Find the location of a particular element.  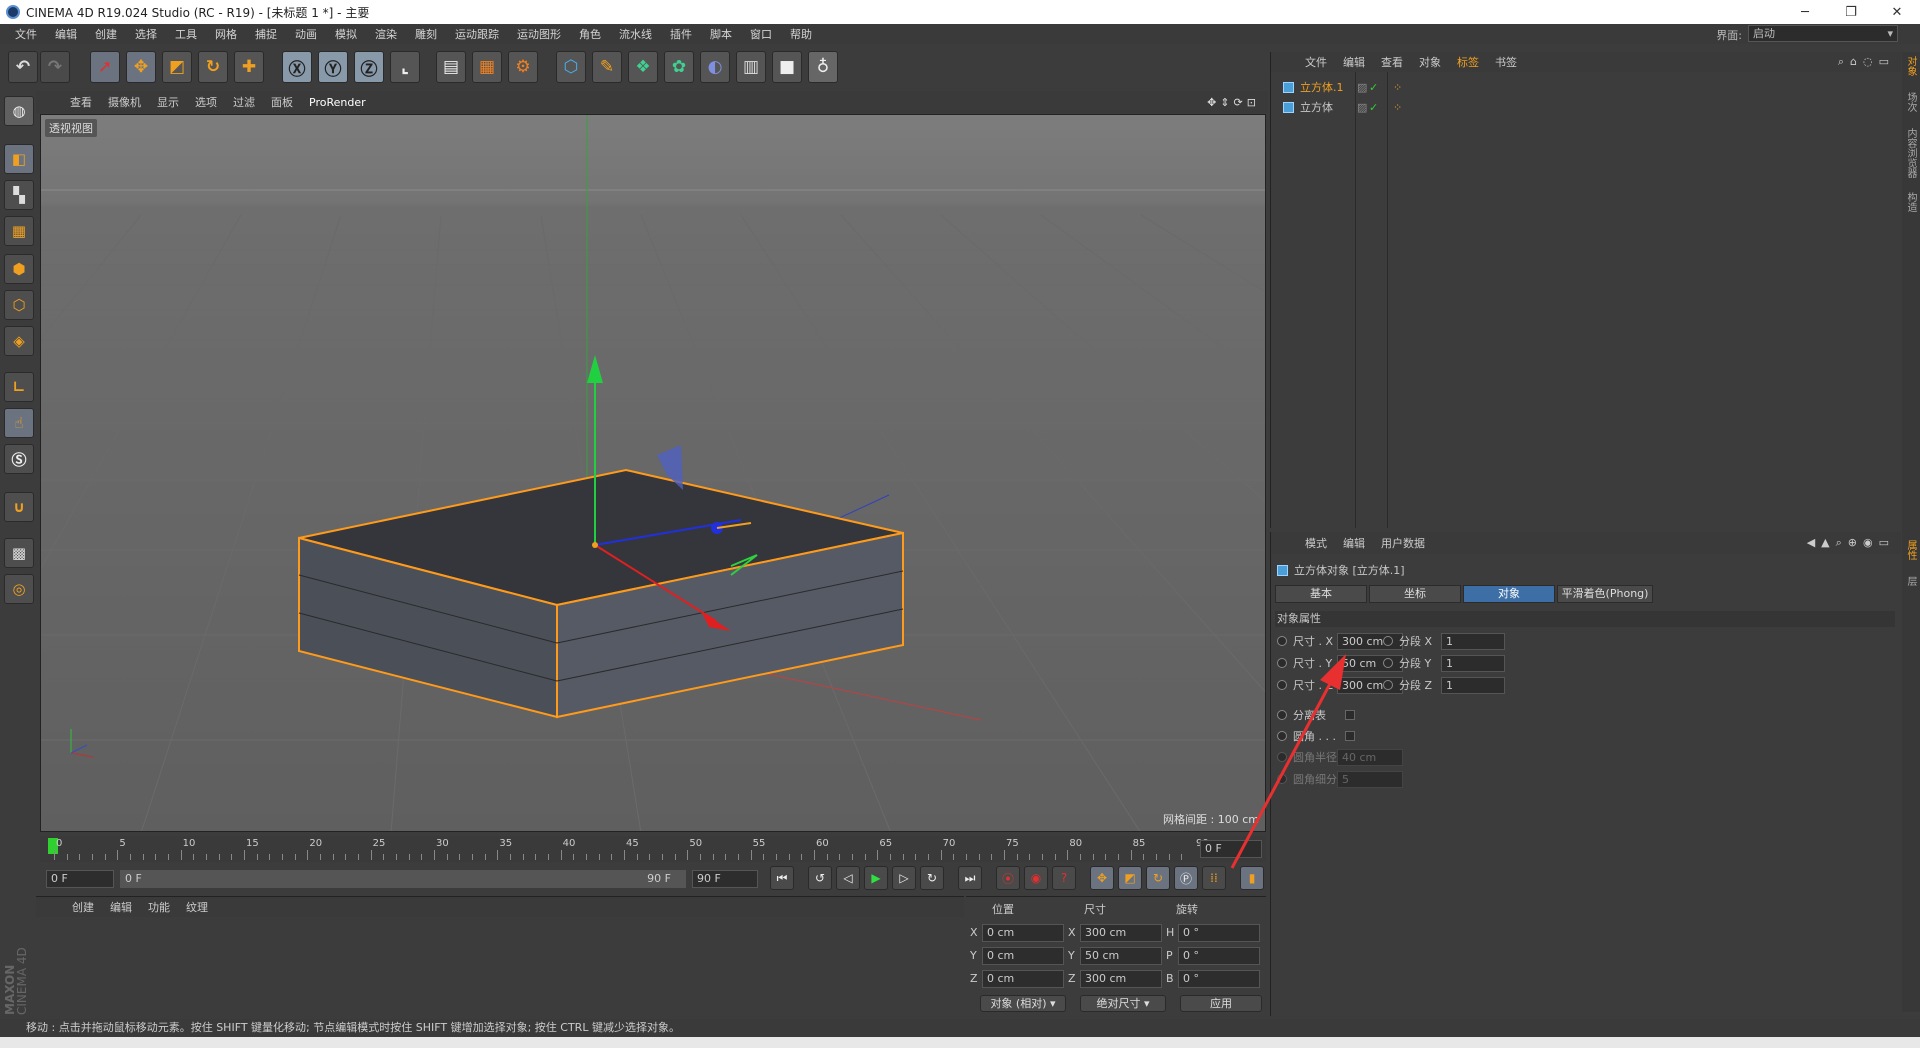

attr-seg-y-field: 1 is located at coordinates (1473, 663).